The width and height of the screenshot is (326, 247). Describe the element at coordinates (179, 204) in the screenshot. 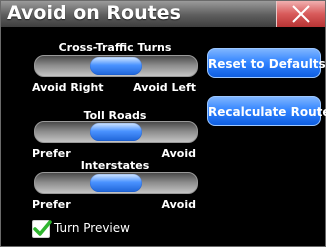

I see `interstates-right-label: Avoid` at that location.